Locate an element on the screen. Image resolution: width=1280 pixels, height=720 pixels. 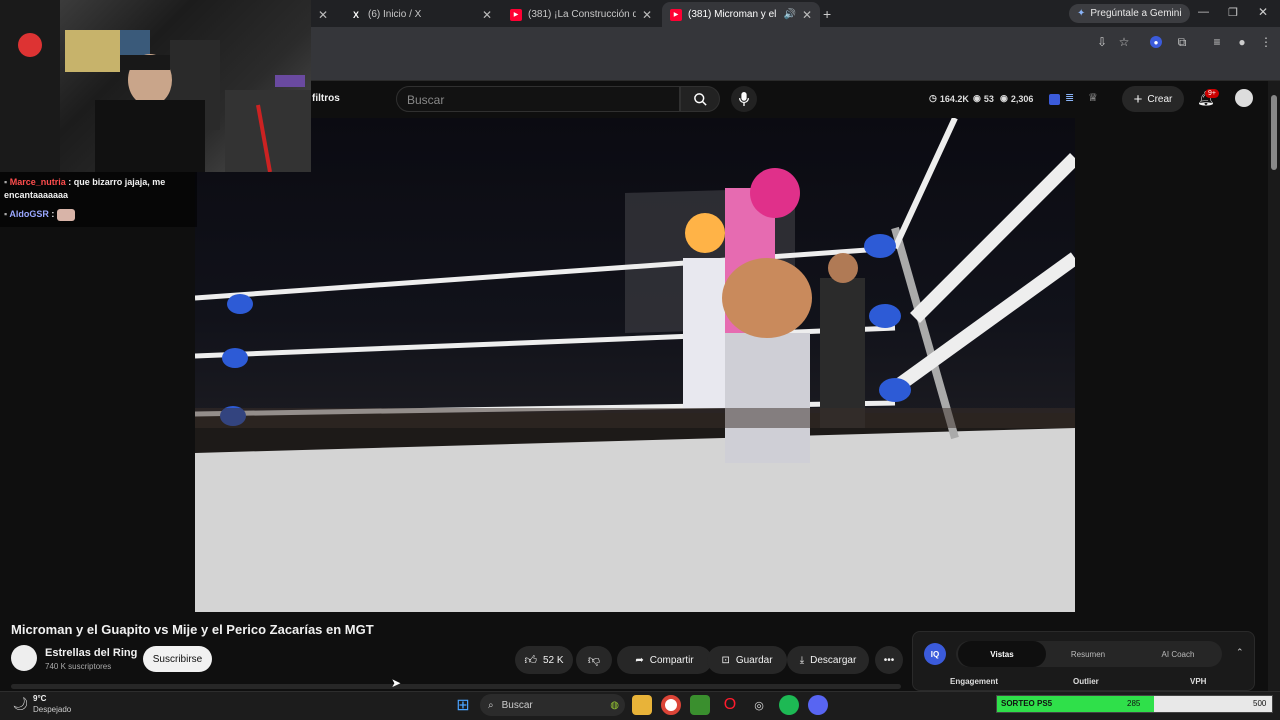
profile-icon: ● is located at coordinates (1242, 42).